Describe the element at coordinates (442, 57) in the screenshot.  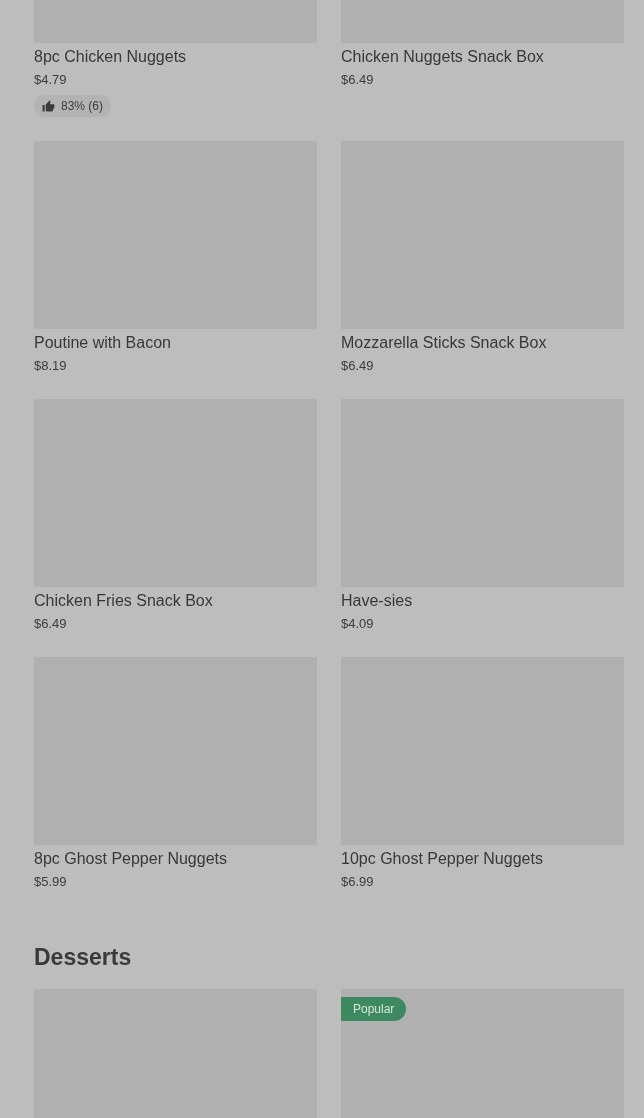
I see `item-name: Chicken Nuggets Snack Box` at that location.